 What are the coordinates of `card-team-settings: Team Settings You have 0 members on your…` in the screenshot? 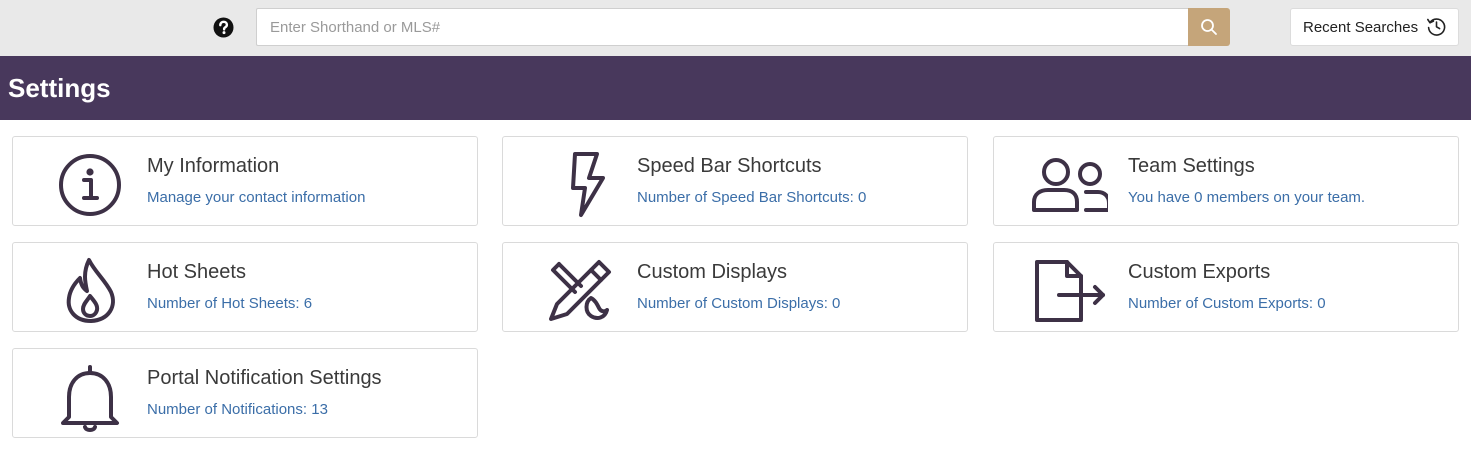 It's located at (1226, 181).